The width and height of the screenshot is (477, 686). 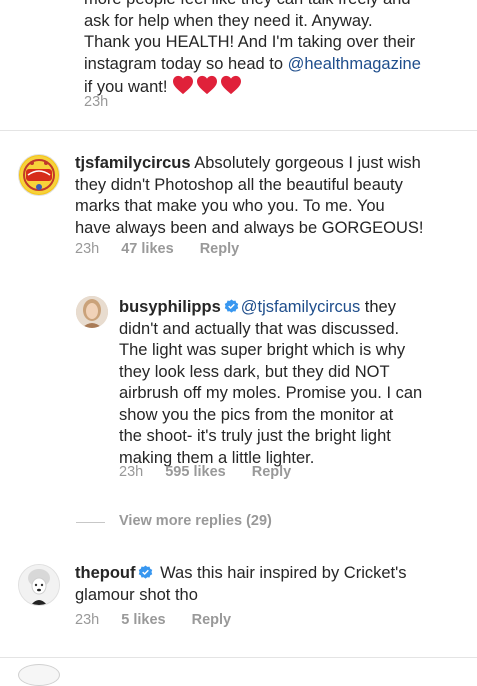 I want to click on comment-text: they, so click(x=380, y=307).